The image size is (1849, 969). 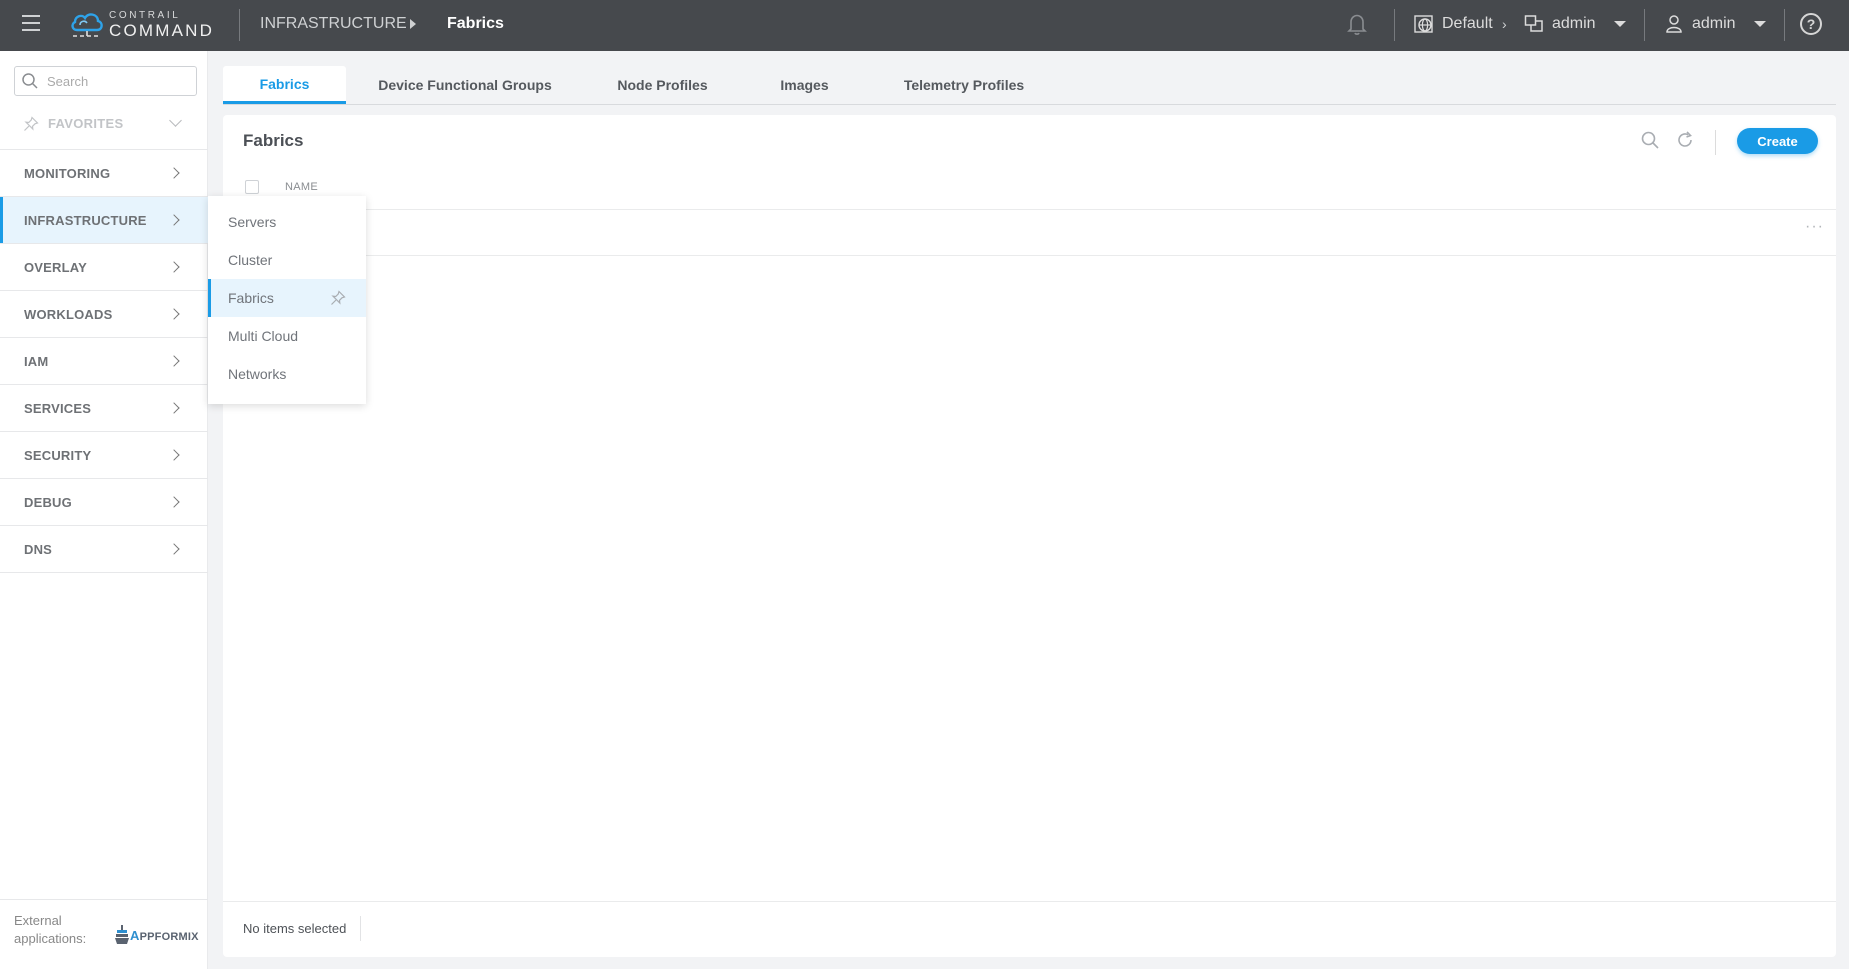 I want to click on notifications-bell-icon, so click(x=1357, y=24).